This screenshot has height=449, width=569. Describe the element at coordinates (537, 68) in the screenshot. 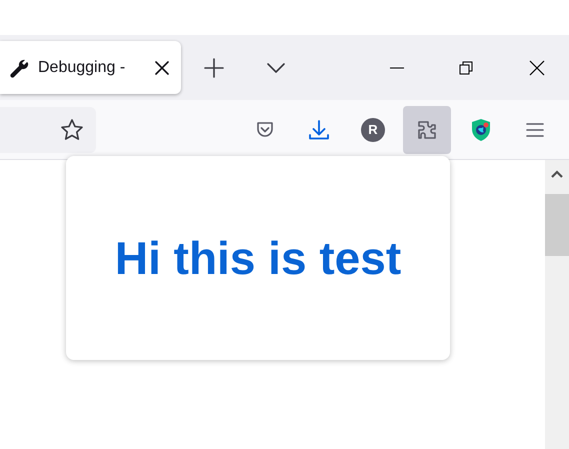

I see `close-window-icon` at that location.